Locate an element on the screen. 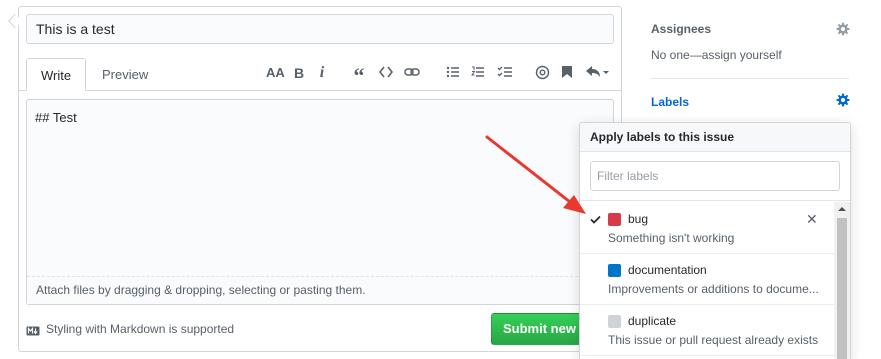  tab-preview: Preview is located at coordinates (125, 74).